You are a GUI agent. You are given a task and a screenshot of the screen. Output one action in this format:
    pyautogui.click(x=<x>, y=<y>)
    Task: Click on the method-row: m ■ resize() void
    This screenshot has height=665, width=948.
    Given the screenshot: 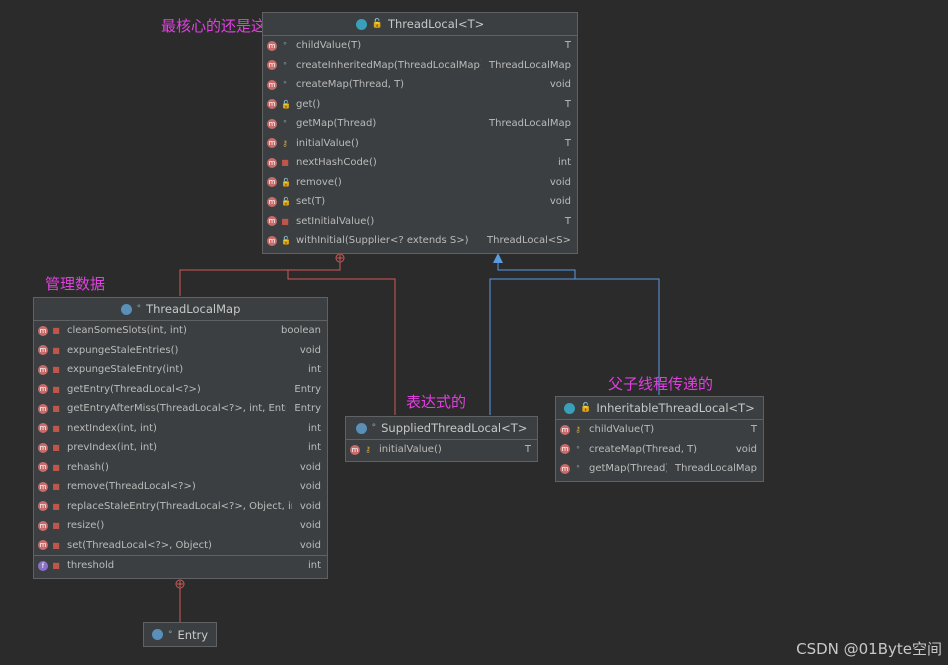 What is the action you would take?
    pyautogui.click(x=180, y=526)
    